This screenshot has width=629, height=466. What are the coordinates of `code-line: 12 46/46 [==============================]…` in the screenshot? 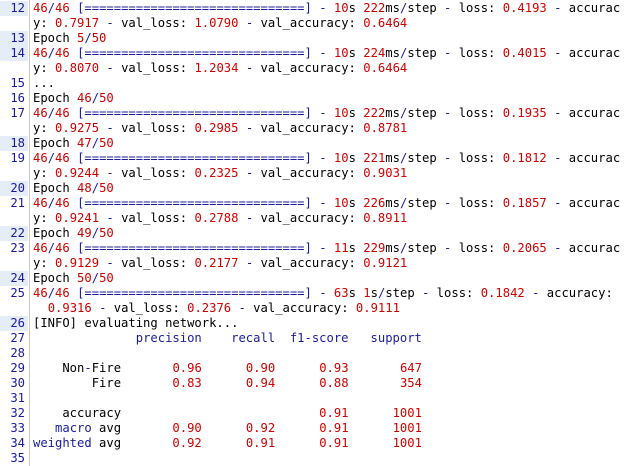 It's located at (314, 8).